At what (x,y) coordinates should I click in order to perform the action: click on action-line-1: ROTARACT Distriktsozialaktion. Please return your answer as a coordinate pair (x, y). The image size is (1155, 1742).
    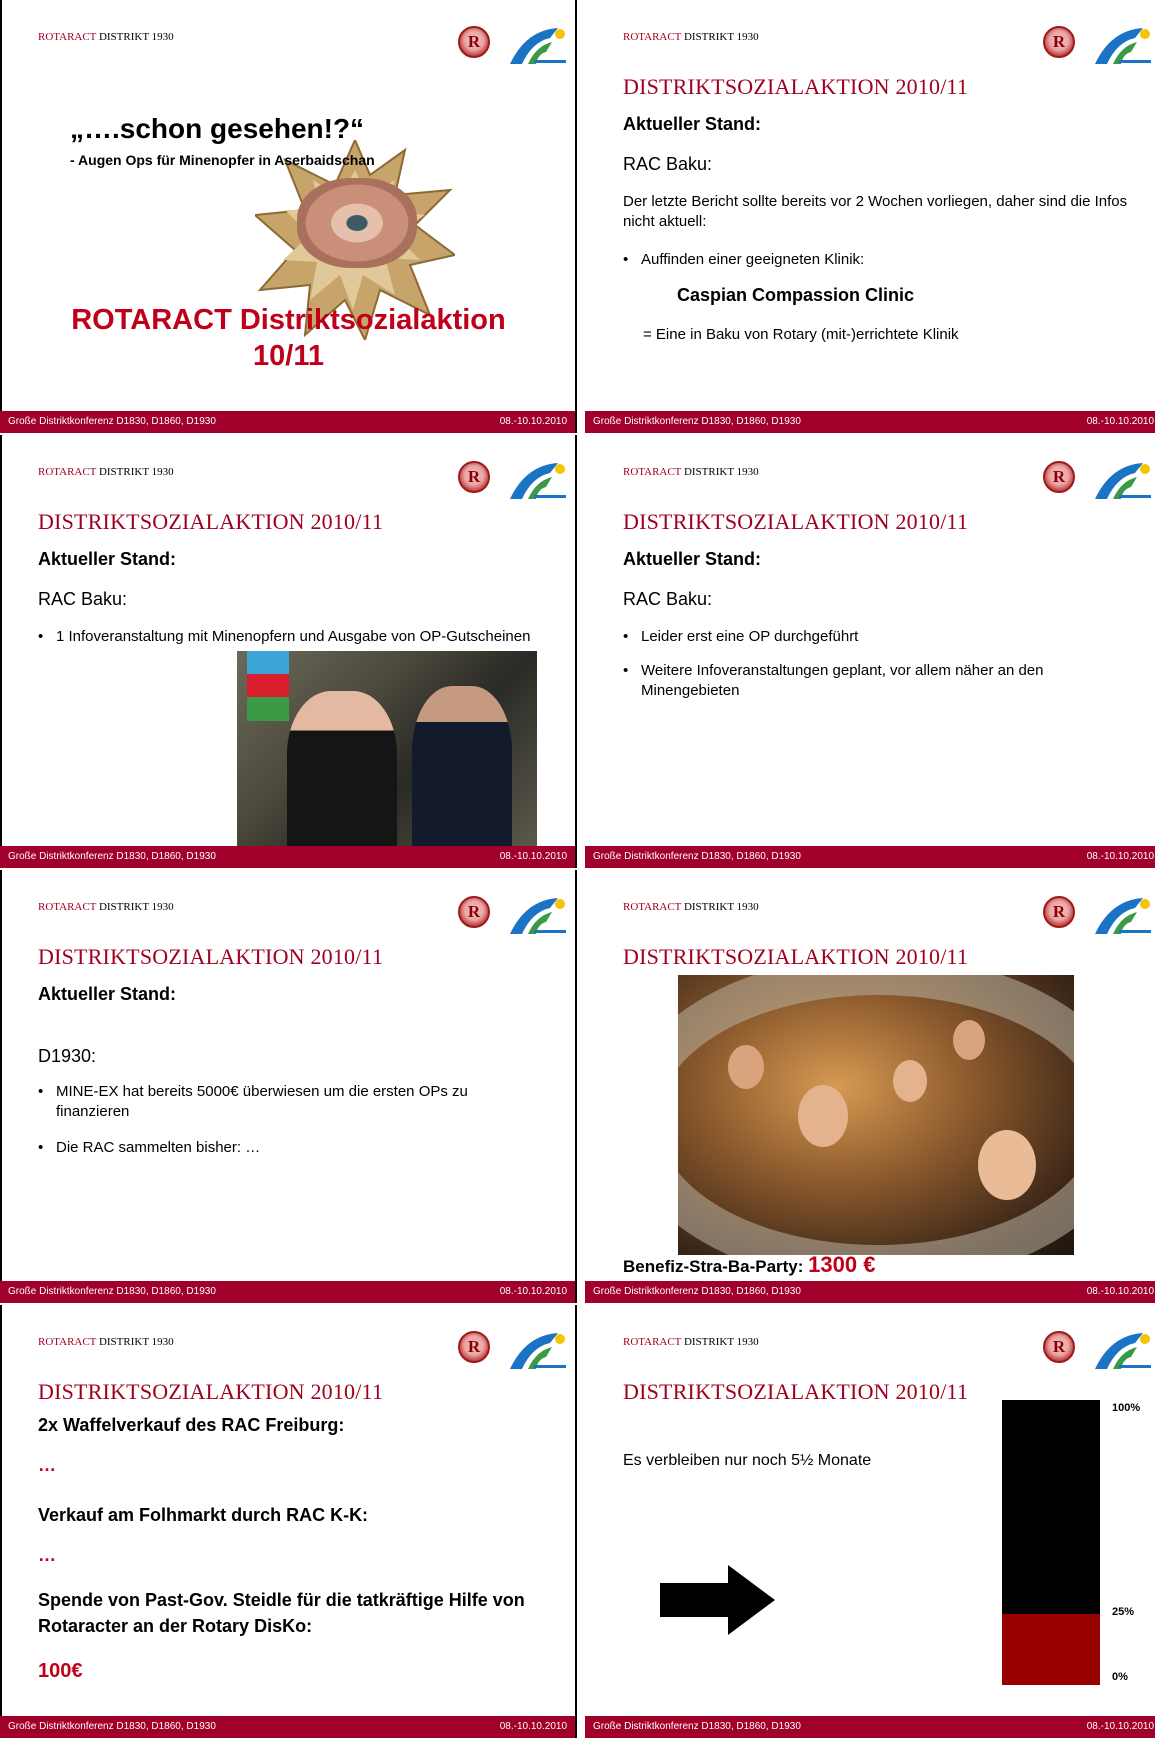
    Looking at the image, I should click on (288, 320).